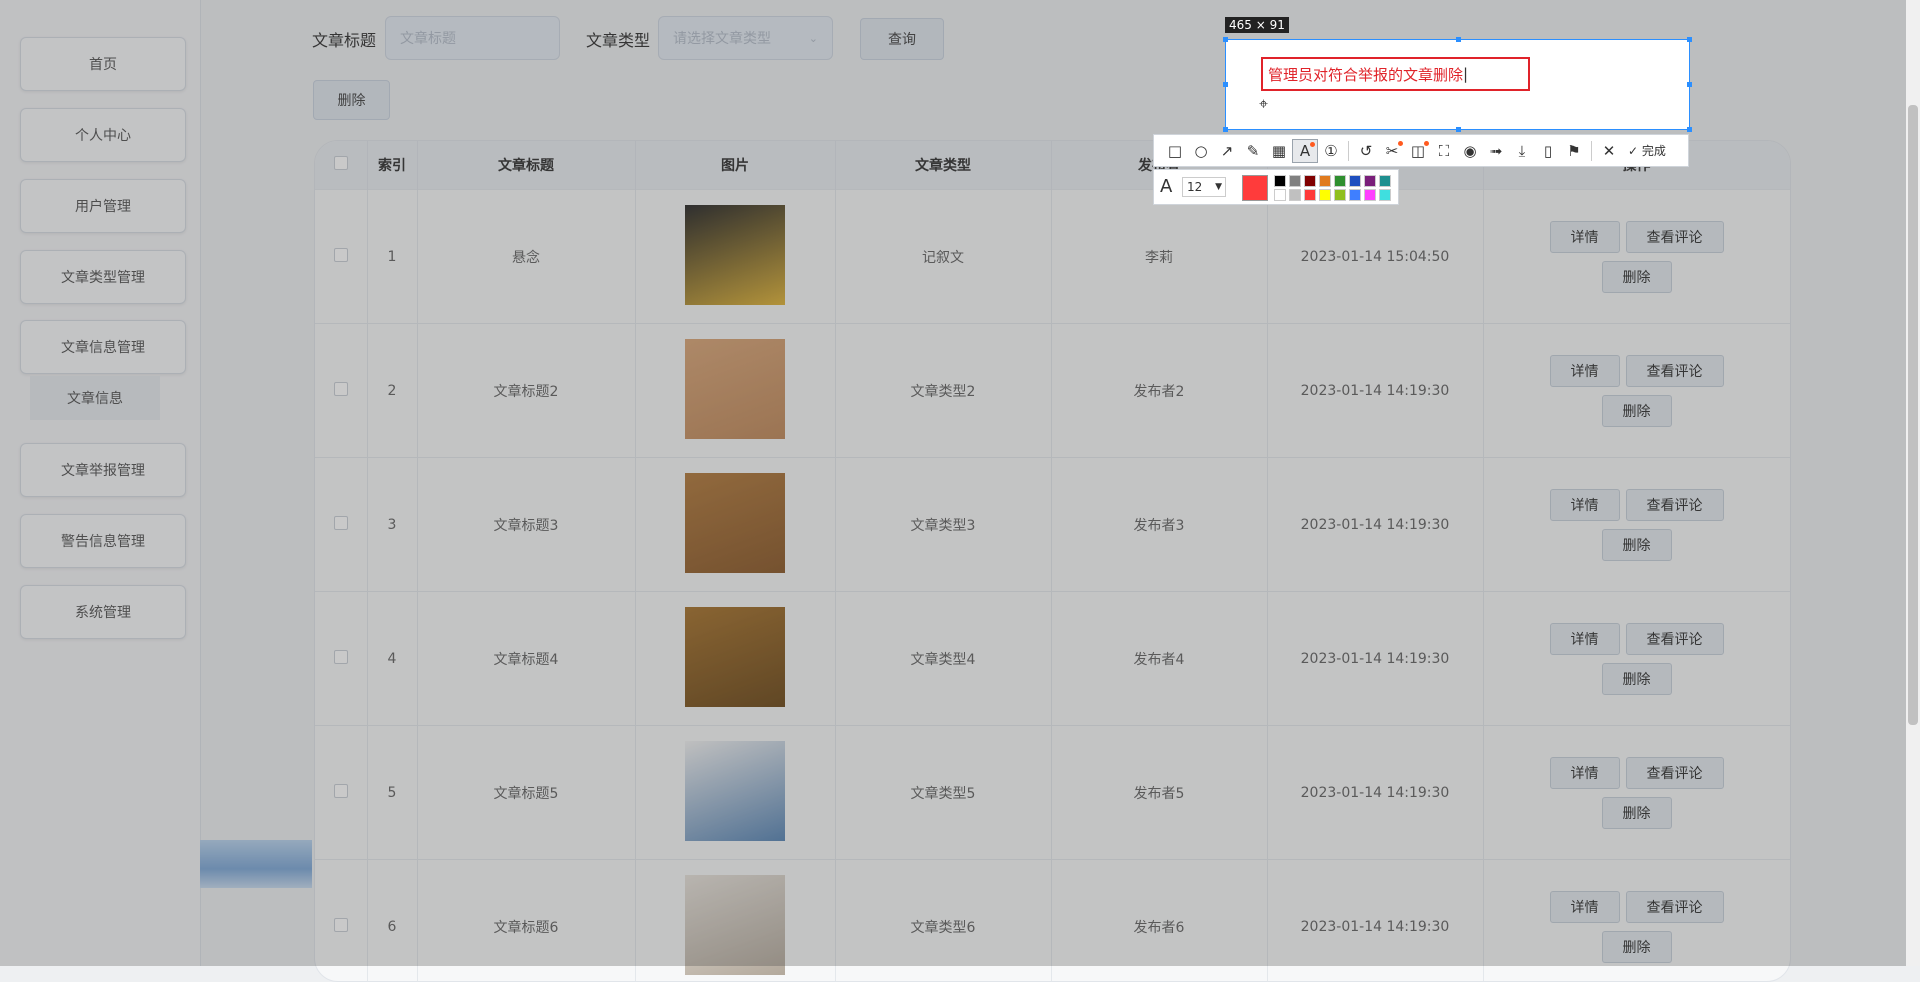 This screenshot has width=1920, height=982. Describe the element at coordinates (103, 612) in the screenshot. I see `menu-item-system-management: 系统管理` at that location.